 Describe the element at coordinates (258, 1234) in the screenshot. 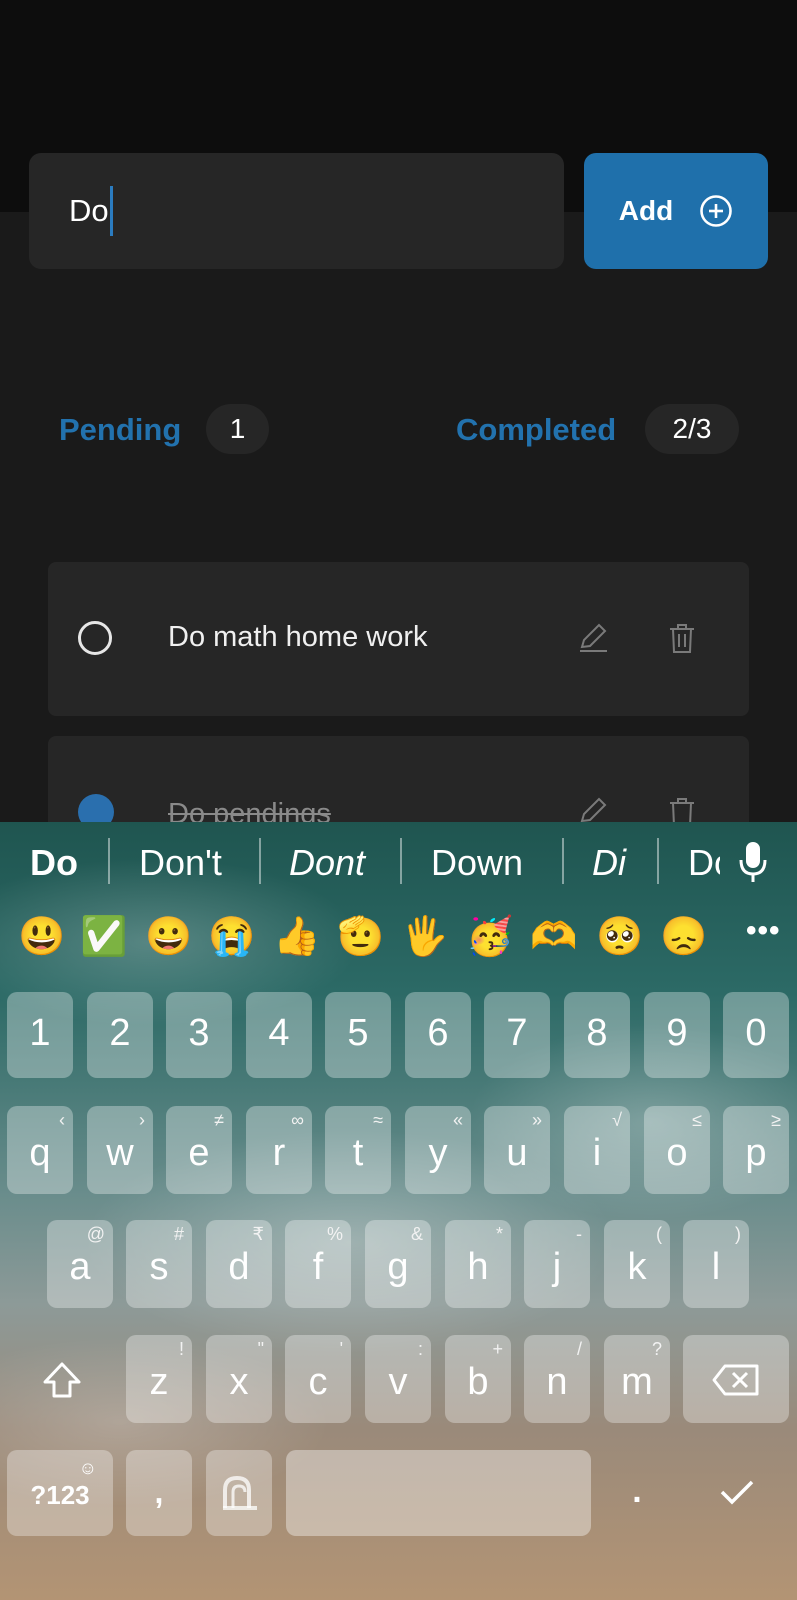

I see `key-hint: ₹` at that location.